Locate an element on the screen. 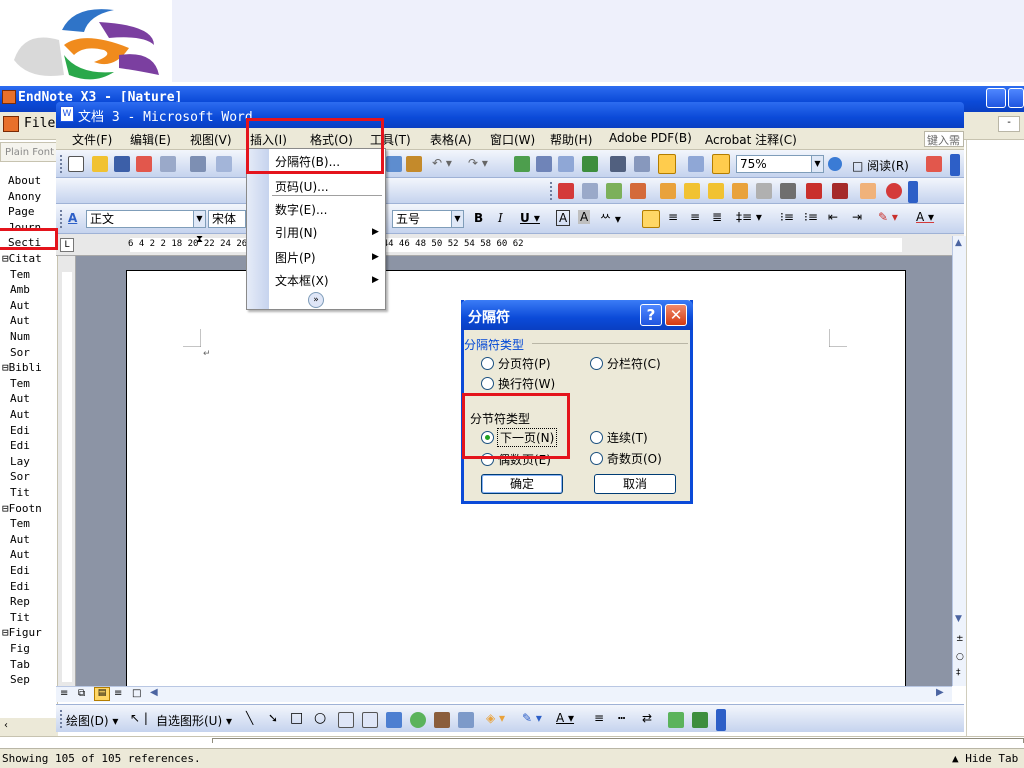  tree-item: Edi is located at coordinates (29, 570).